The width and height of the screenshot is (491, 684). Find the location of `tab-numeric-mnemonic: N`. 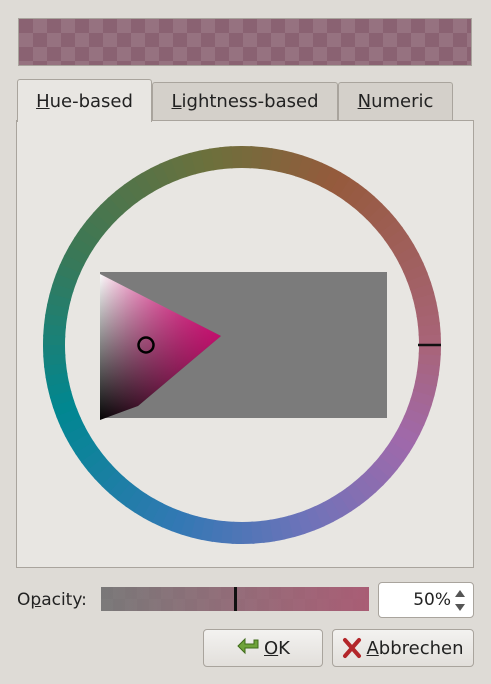

tab-numeric-mnemonic: N is located at coordinates (364, 101).